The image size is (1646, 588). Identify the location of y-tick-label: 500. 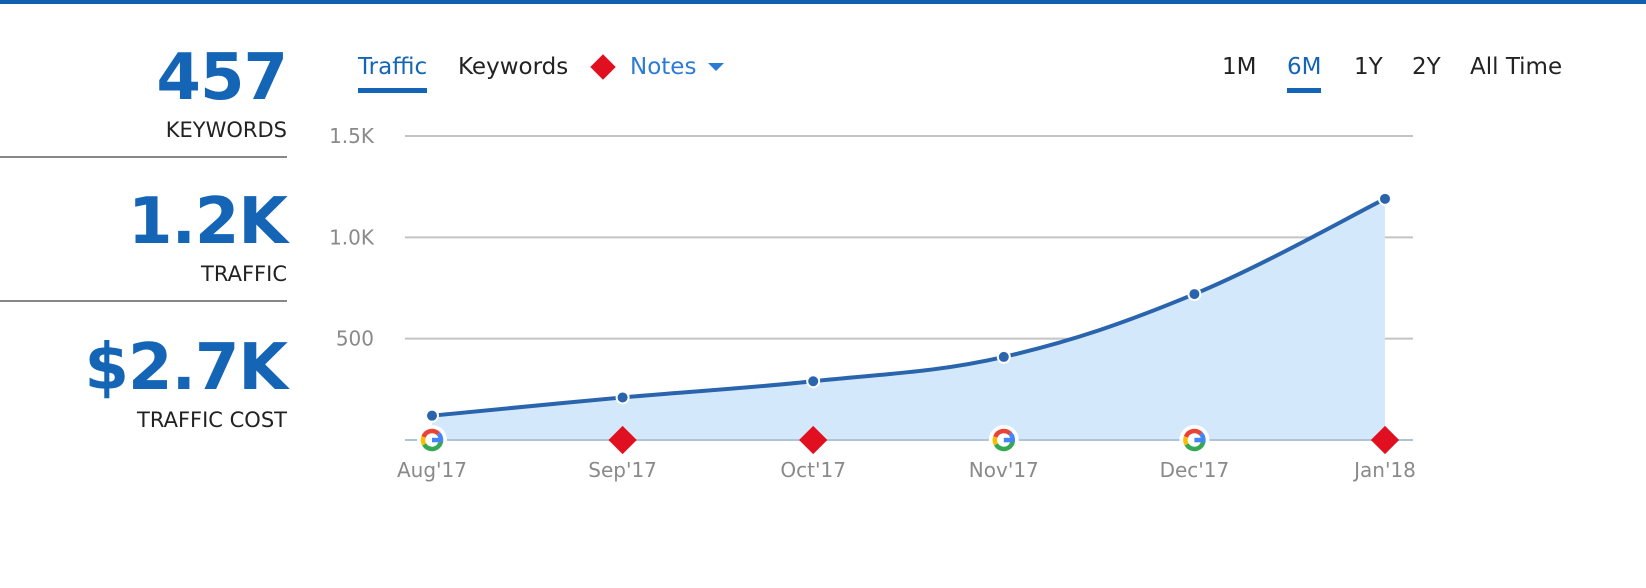
(355, 339).